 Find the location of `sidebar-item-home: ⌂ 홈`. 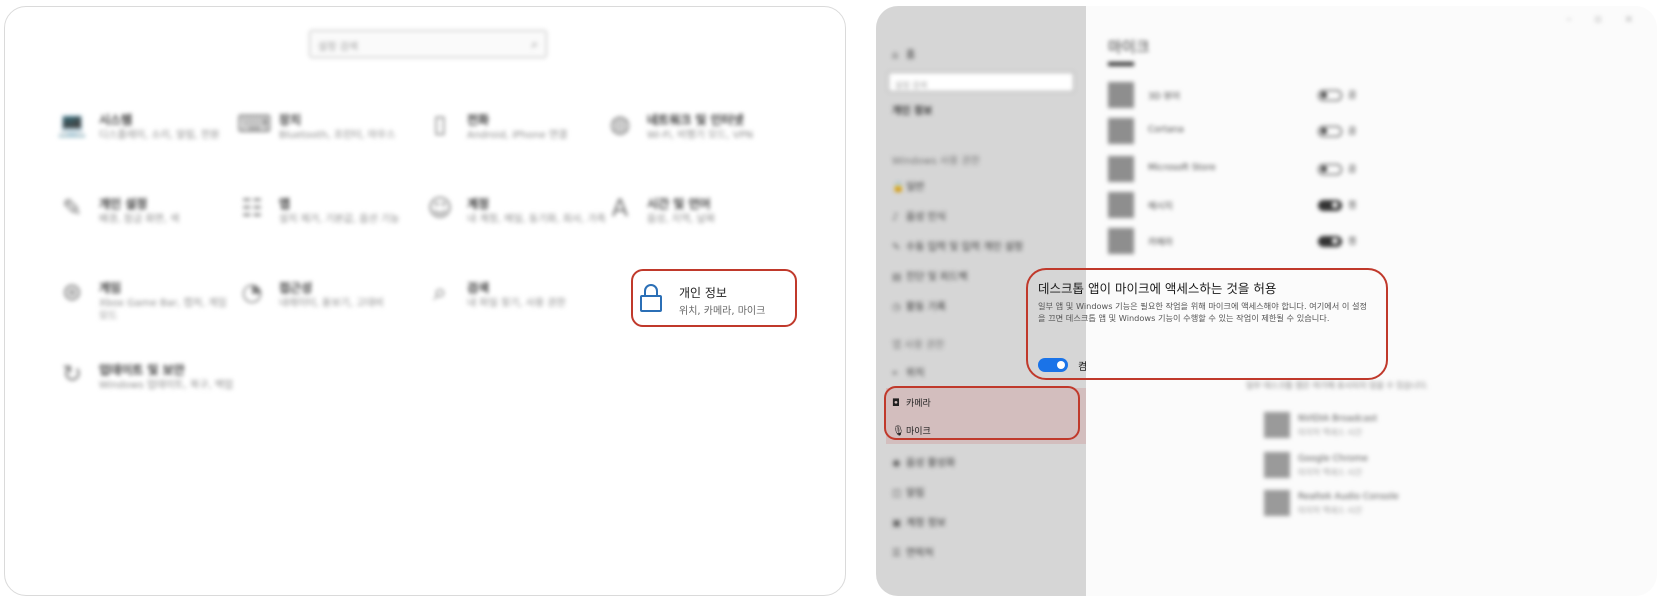

sidebar-item-home: ⌂ 홈 is located at coordinates (903, 54).